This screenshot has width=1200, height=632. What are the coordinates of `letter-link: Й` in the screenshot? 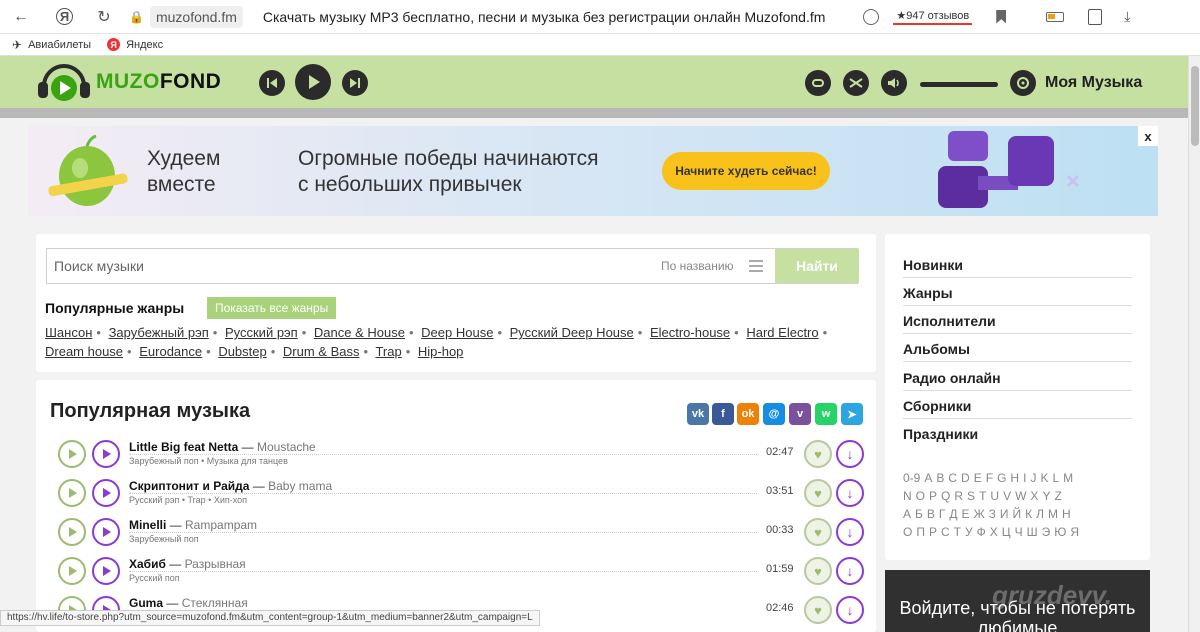 It's located at (1017, 514).